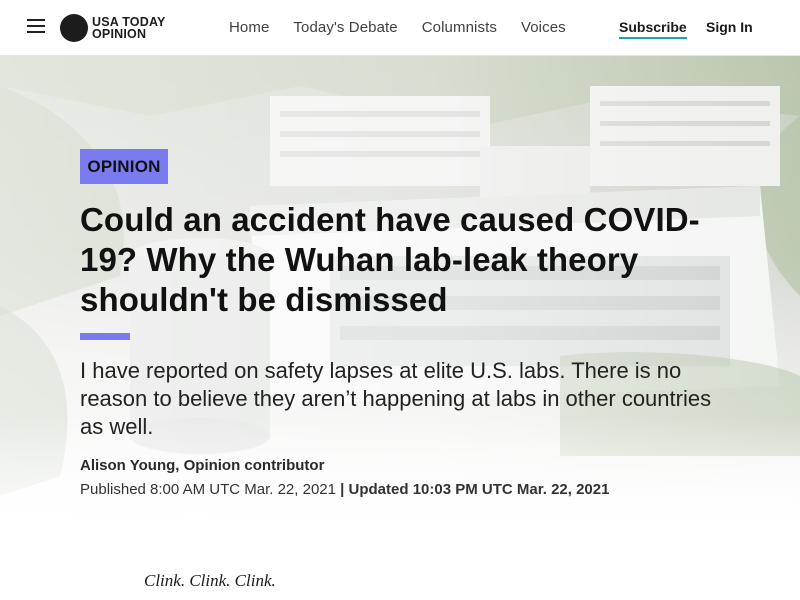 Image resolution: width=800 pixels, height=600 pixels. What do you see at coordinates (653, 29) in the screenshot?
I see `subscribe-link: Subscribe` at bounding box center [653, 29].